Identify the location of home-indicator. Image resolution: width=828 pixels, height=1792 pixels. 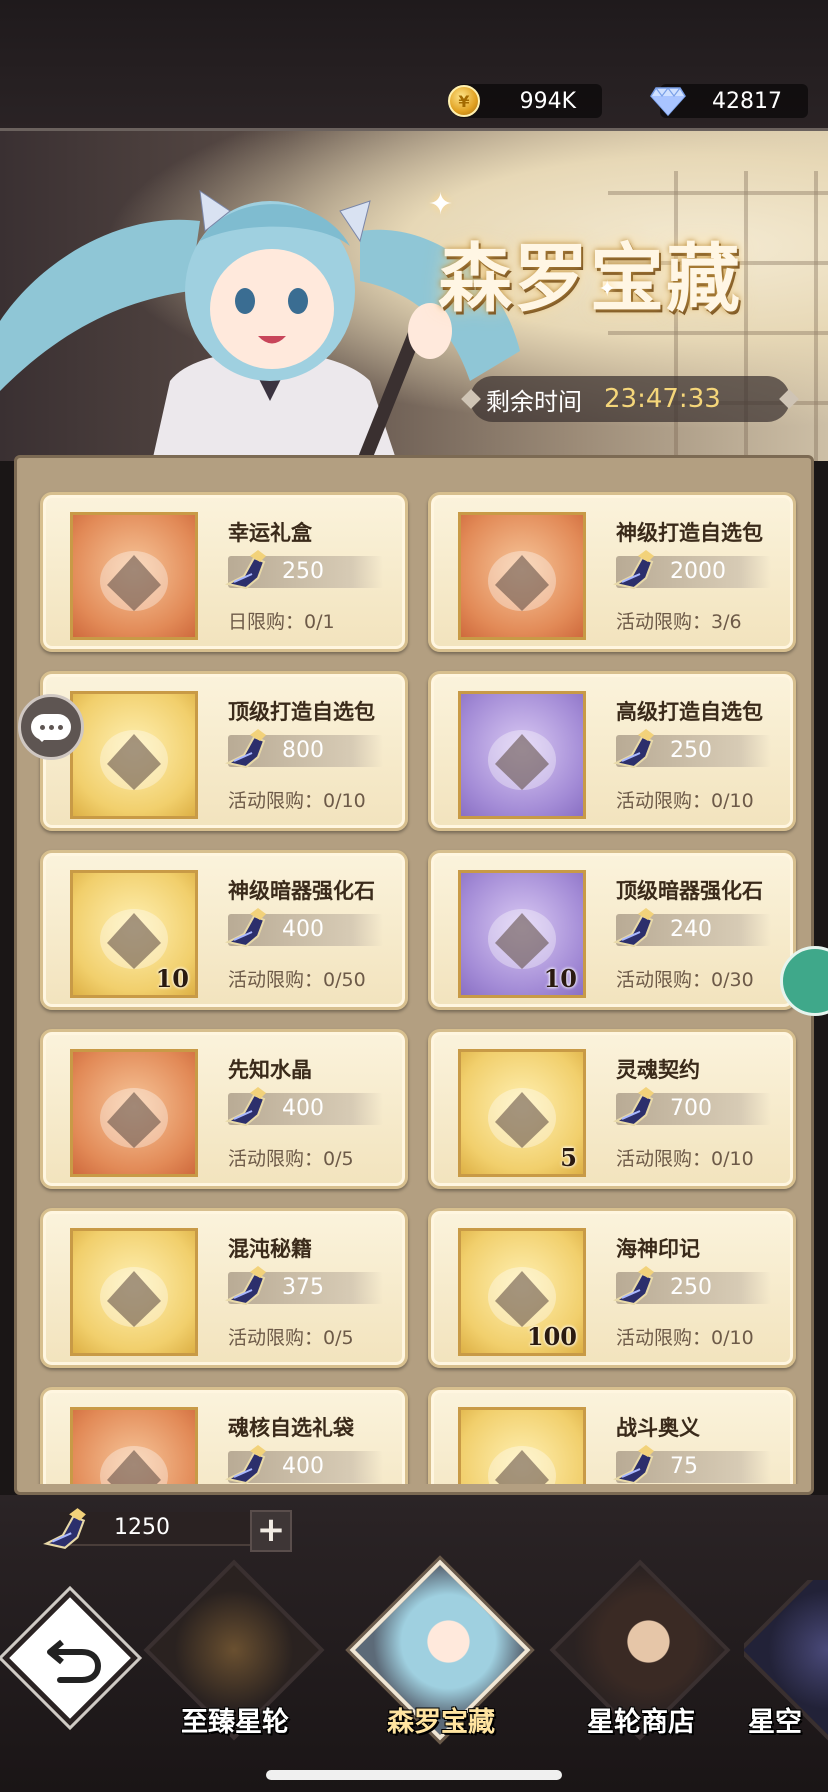
(414, 1775).